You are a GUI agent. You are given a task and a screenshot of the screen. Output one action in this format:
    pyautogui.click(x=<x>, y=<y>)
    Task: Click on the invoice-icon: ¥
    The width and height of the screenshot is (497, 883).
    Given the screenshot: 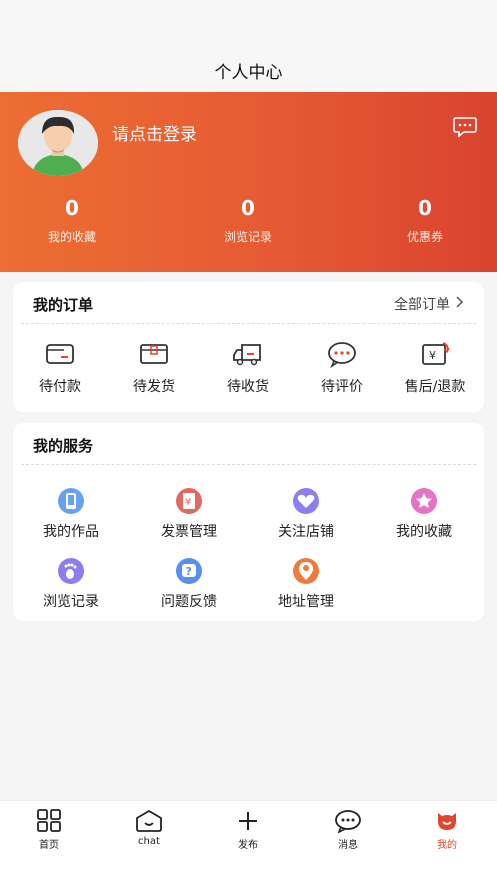 What is the action you would take?
    pyautogui.click(x=189, y=501)
    